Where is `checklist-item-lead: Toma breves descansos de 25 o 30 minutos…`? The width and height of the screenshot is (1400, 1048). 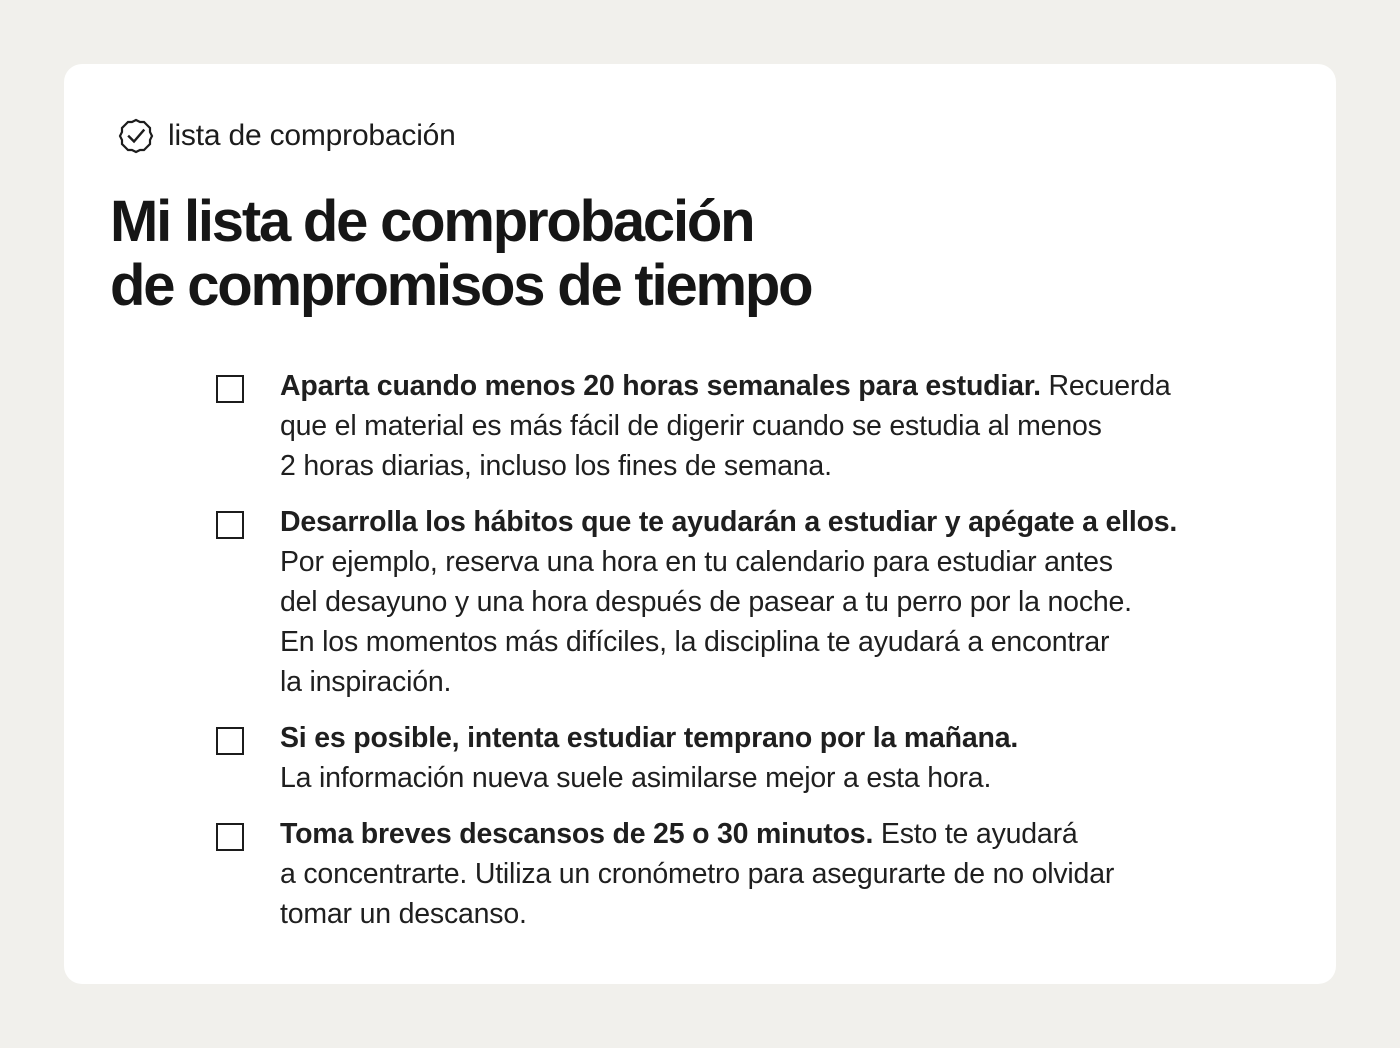
checklist-item-lead: Toma breves descansos de 25 o 30 minutos… is located at coordinates (577, 834).